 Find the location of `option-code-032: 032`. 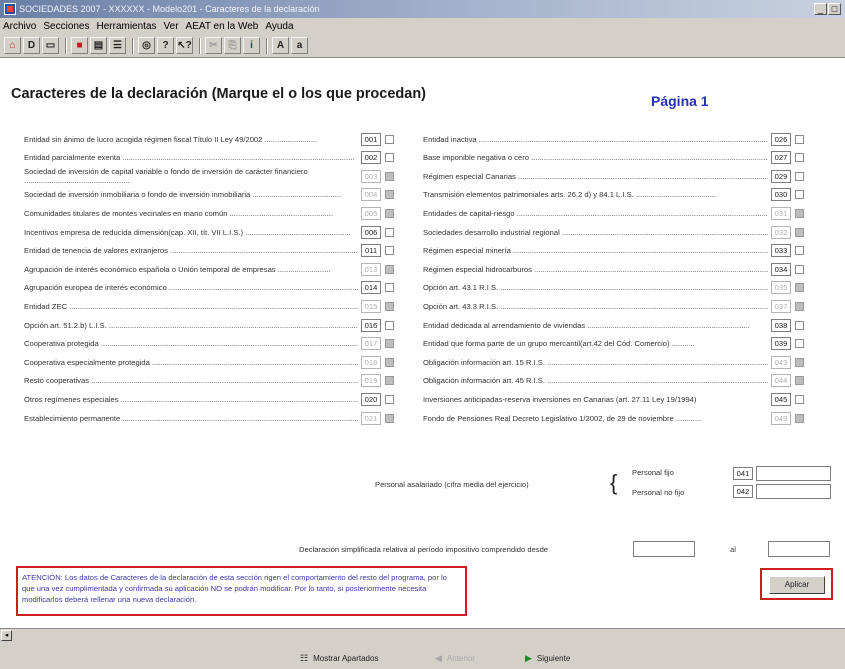

option-code-032: 032 is located at coordinates (781, 232).